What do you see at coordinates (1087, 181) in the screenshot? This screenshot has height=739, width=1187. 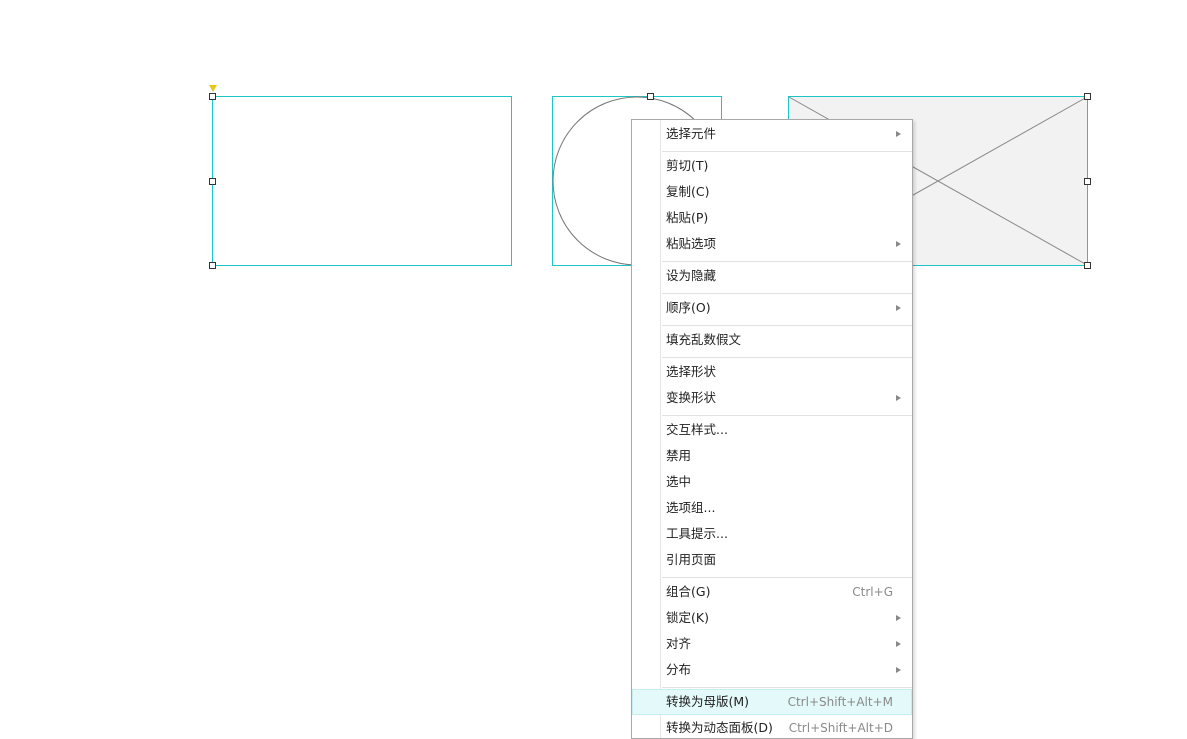 I see `resize-handle-middle-right` at bounding box center [1087, 181].